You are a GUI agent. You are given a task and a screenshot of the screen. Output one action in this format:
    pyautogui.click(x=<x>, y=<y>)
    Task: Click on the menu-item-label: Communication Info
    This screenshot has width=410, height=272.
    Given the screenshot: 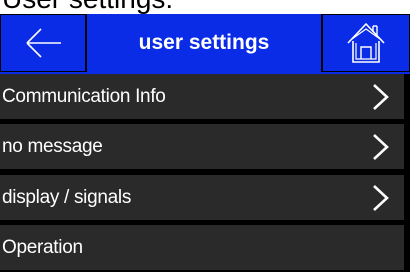 What is the action you would take?
    pyautogui.click(x=84, y=96)
    